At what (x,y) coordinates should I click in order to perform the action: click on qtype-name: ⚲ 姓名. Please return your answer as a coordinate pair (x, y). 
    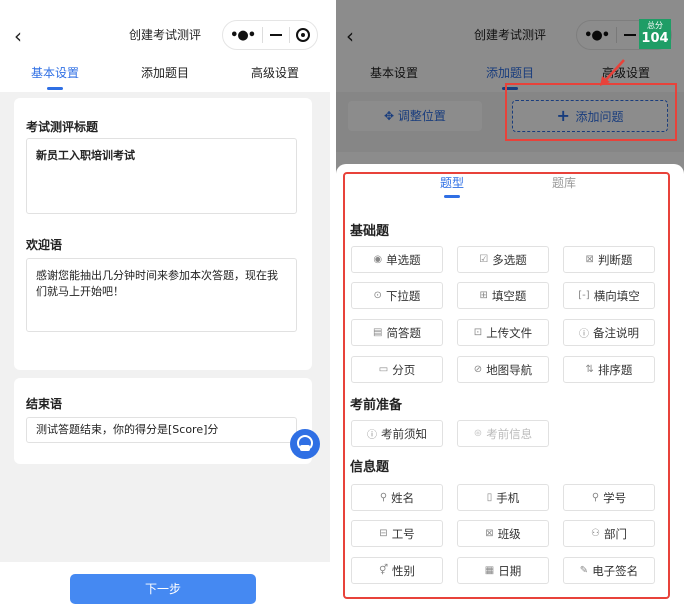
    Looking at the image, I should click on (397, 497).